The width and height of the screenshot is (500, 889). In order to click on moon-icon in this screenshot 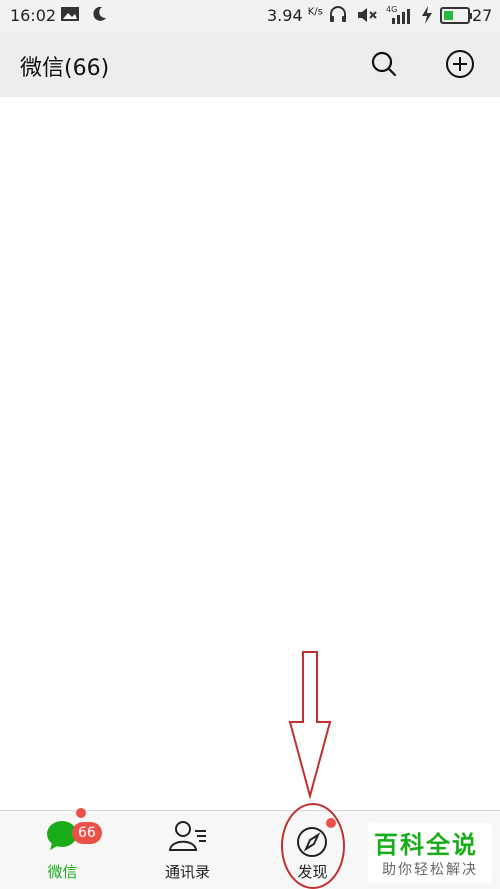, I will do `click(99, 16)`.